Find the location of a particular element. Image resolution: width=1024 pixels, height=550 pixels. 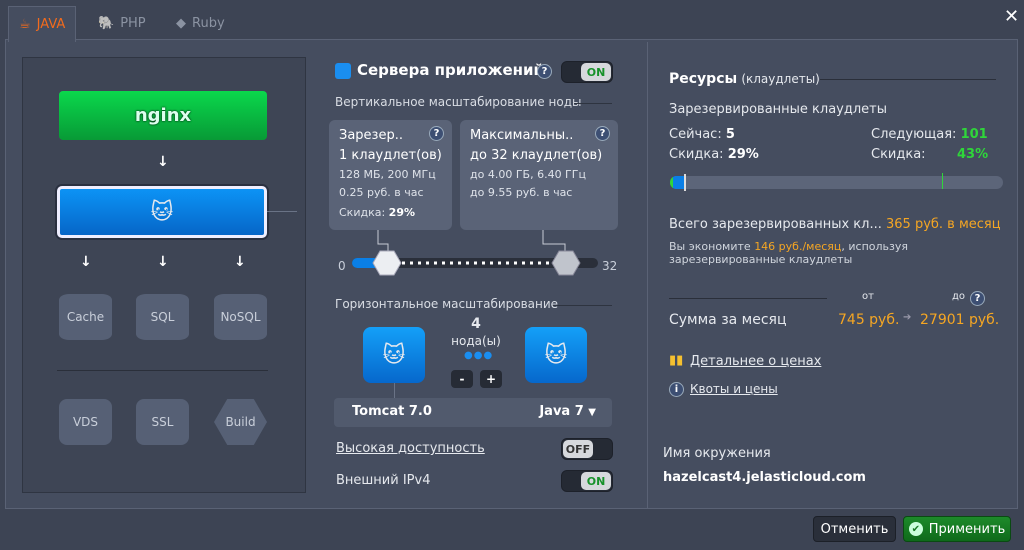

quotas-link: Квоты и цены is located at coordinates (734, 389).